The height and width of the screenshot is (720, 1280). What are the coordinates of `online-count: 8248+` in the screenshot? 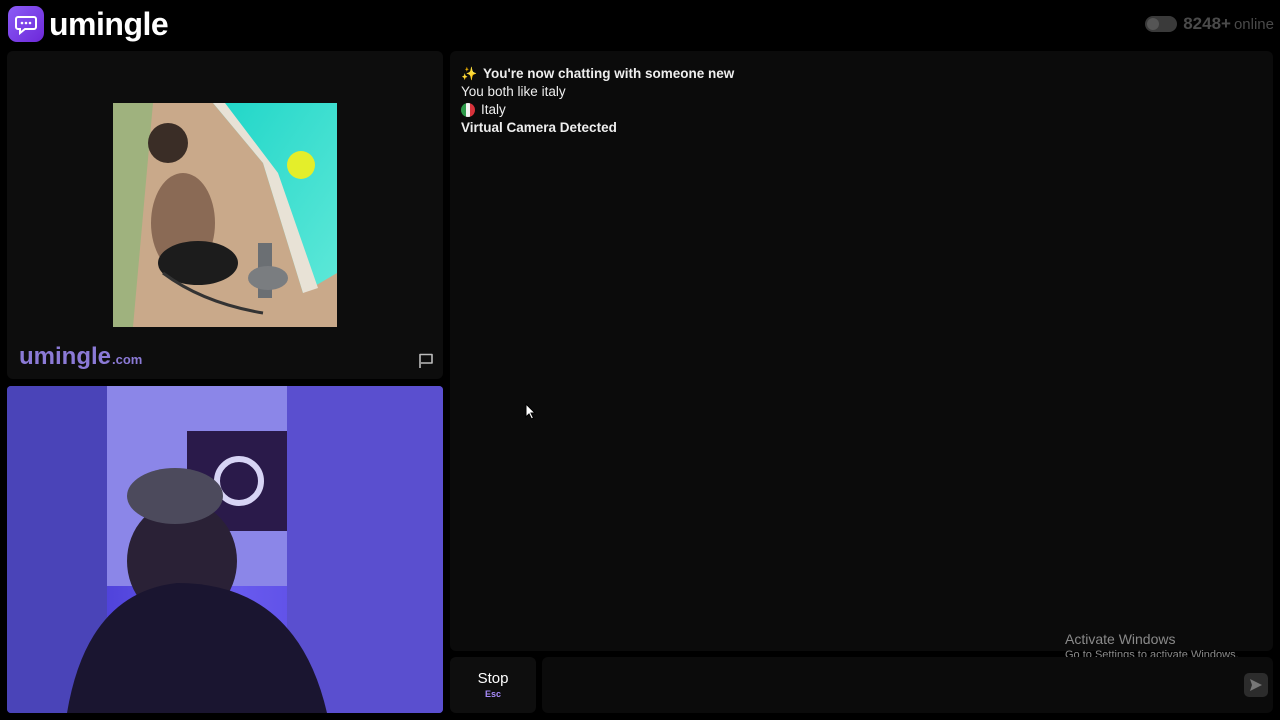 It's located at (1207, 23).